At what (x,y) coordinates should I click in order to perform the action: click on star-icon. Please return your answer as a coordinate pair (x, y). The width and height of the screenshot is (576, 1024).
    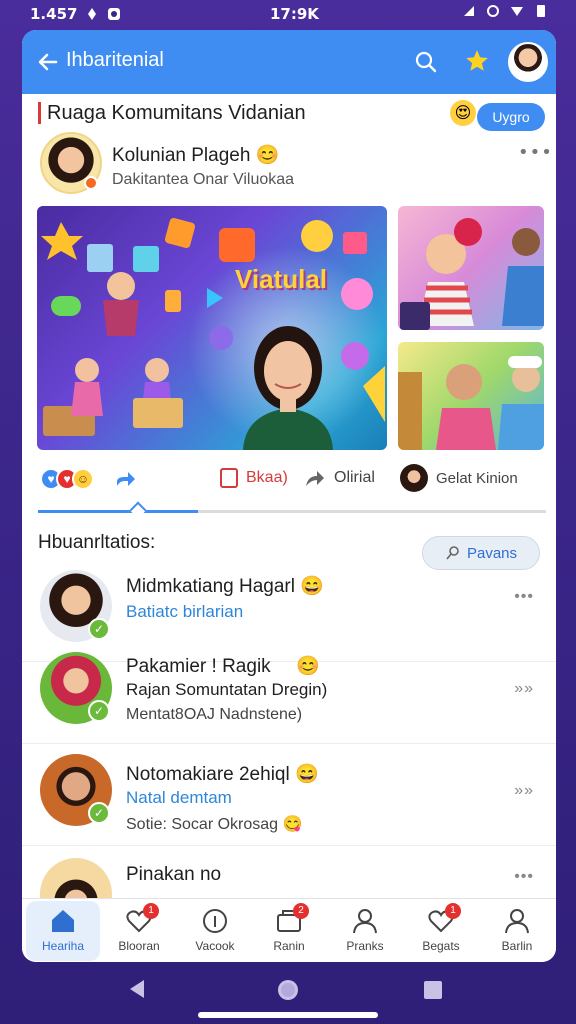
    Looking at the image, I should click on (477, 61).